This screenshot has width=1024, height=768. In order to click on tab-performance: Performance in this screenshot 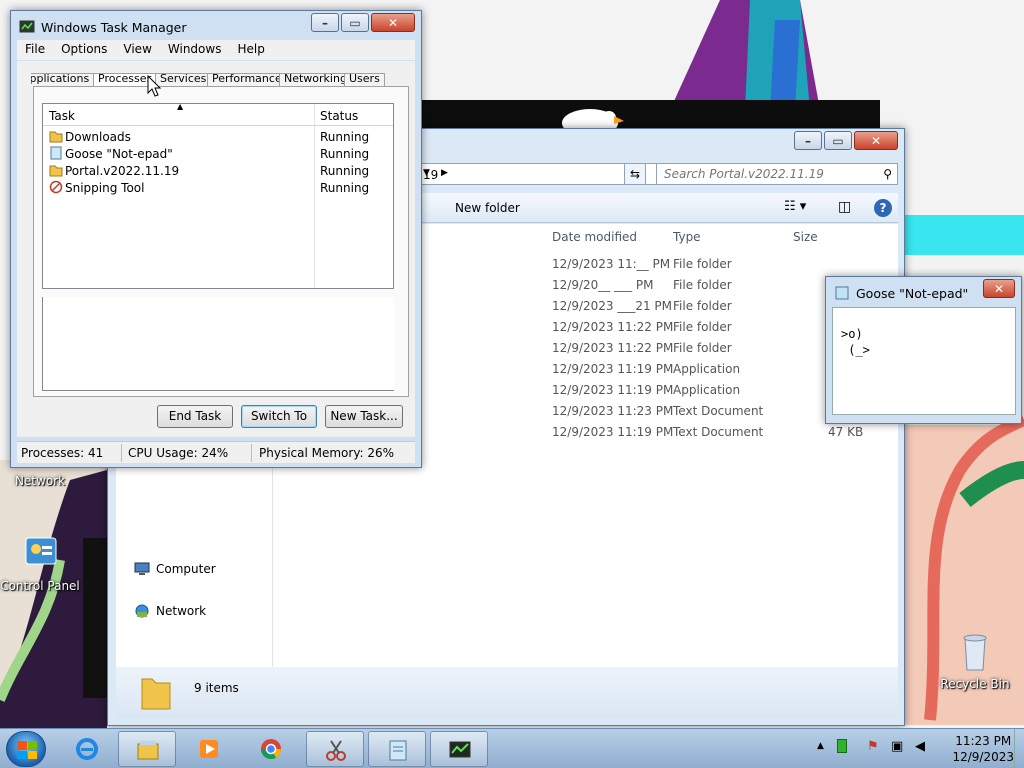, I will do `click(247, 80)`.